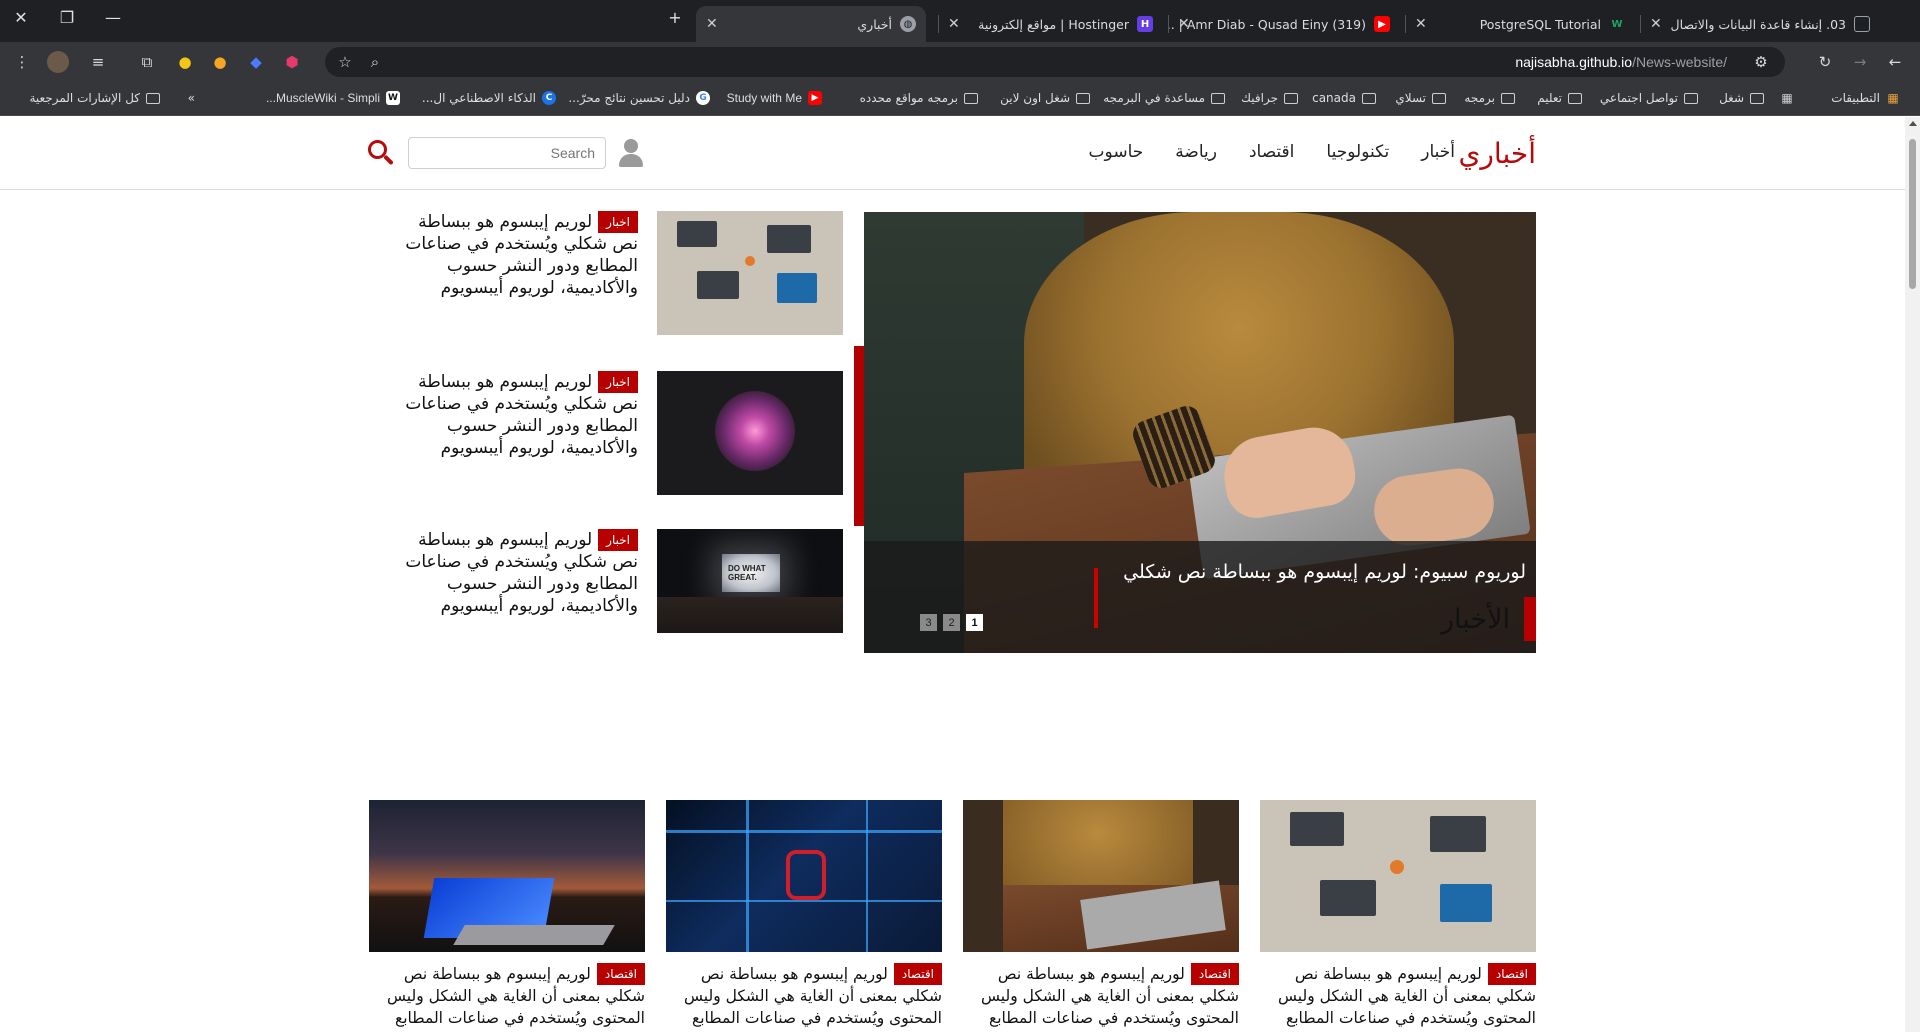 This screenshot has height=1032, width=1920. What do you see at coordinates (1912, 214) in the screenshot?
I see `scroll-thumb` at bounding box center [1912, 214].